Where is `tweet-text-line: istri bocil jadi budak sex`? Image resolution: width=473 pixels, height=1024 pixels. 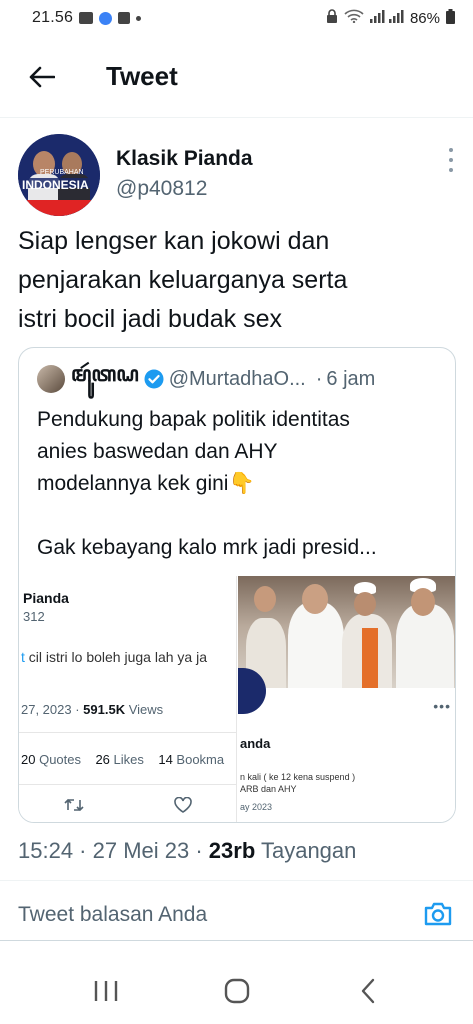
tweet-text-line: istri bocil jadi budak sex is located at coordinates (150, 319).